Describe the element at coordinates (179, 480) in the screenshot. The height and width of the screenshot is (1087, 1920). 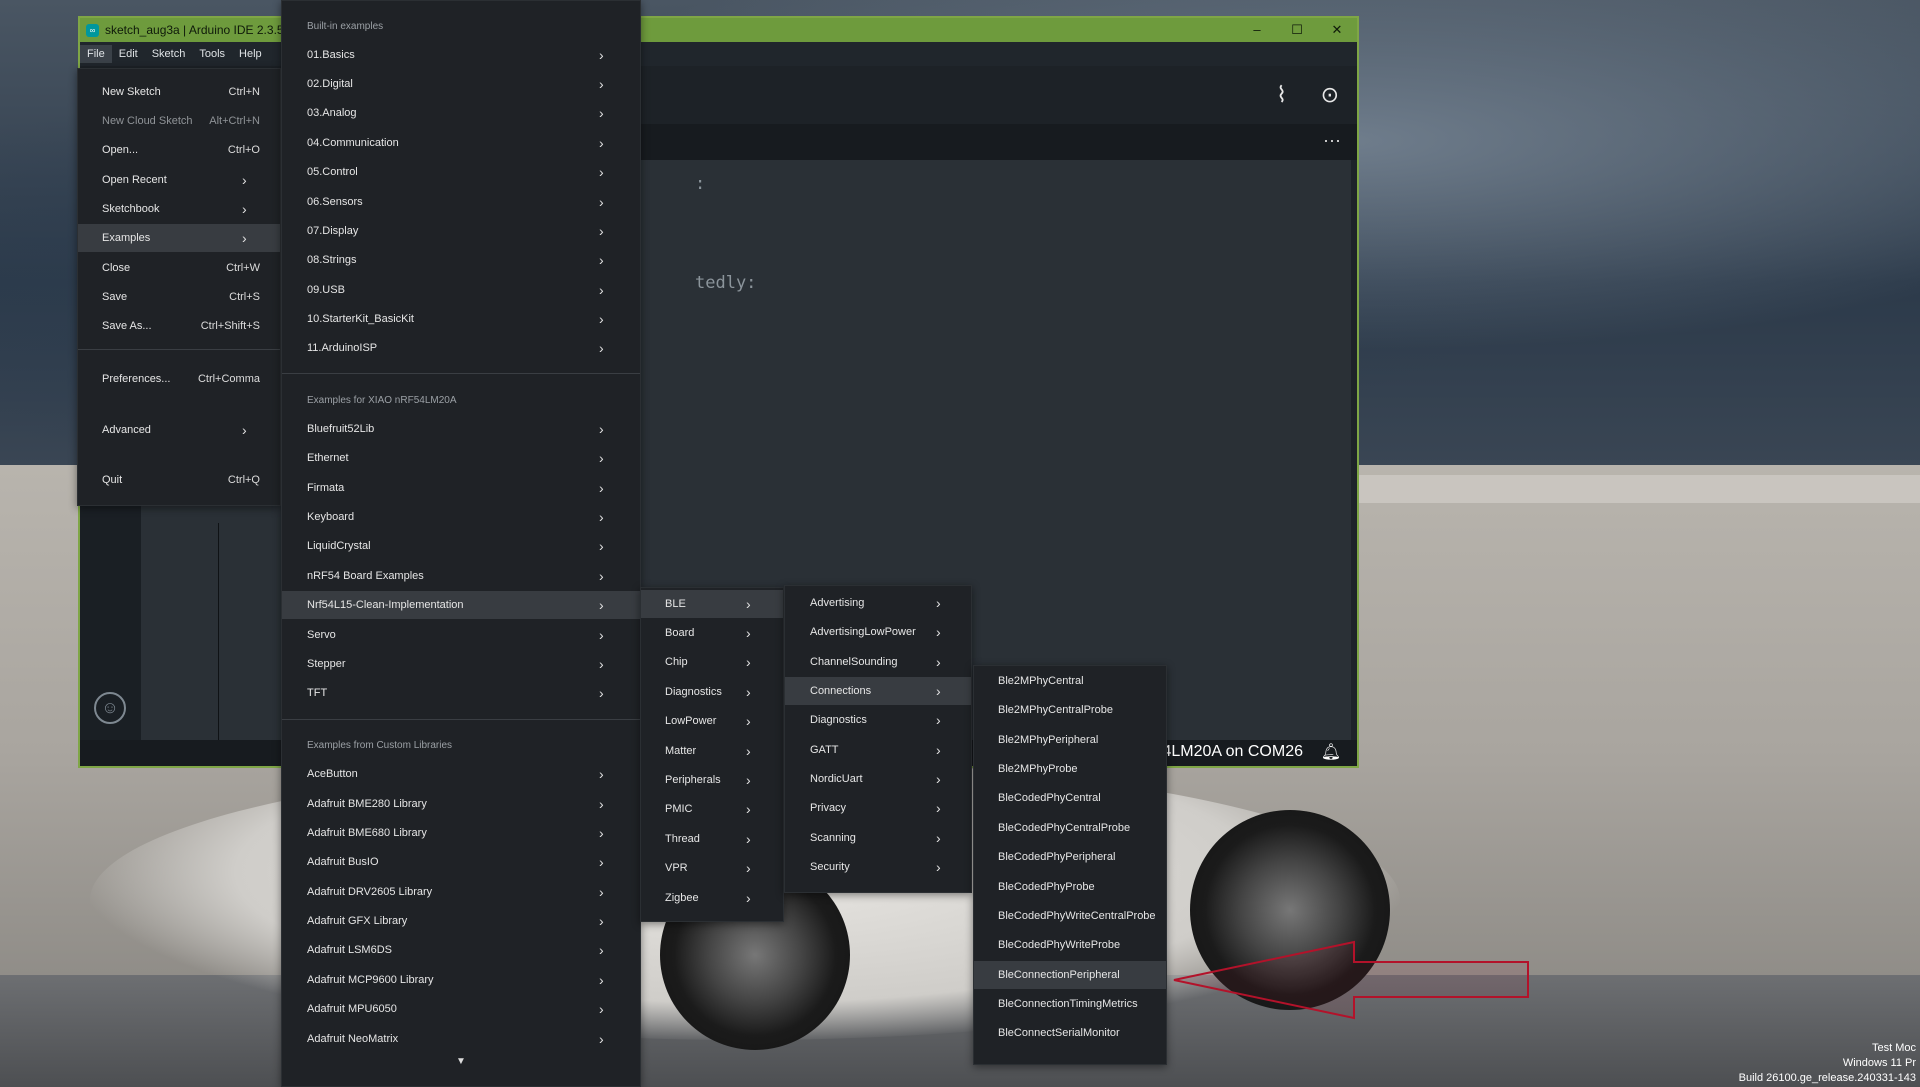
I see `menu-item-quit: Quit Ctrl+Q` at that location.